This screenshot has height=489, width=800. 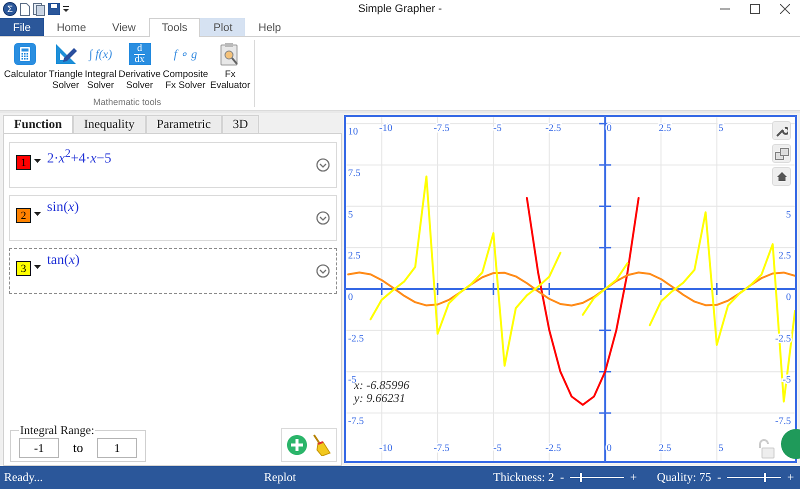 I want to click on range-end-field: 1, so click(x=117, y=448).